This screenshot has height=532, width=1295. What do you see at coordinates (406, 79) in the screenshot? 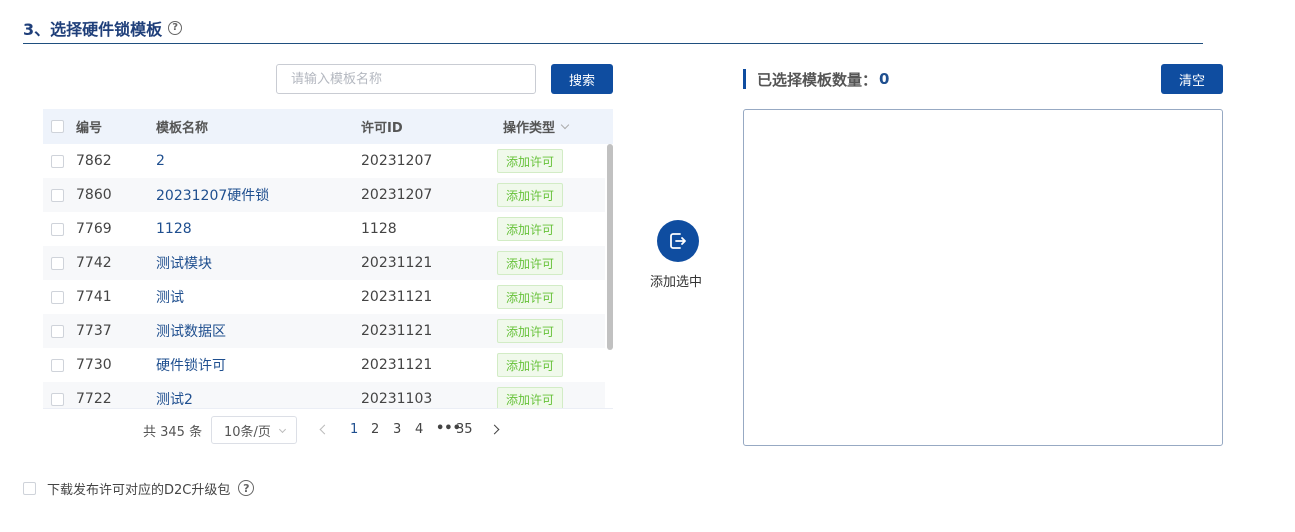
I see `template-search-input` at bounding box center [406, 79].